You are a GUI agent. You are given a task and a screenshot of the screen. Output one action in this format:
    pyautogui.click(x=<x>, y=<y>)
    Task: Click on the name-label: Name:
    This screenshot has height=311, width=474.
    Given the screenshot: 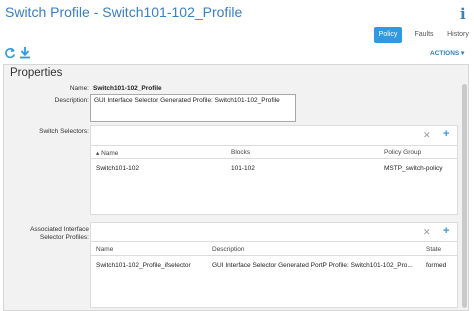 What is the action you would take?
    pyautogui.click(x=79, y=88)
    